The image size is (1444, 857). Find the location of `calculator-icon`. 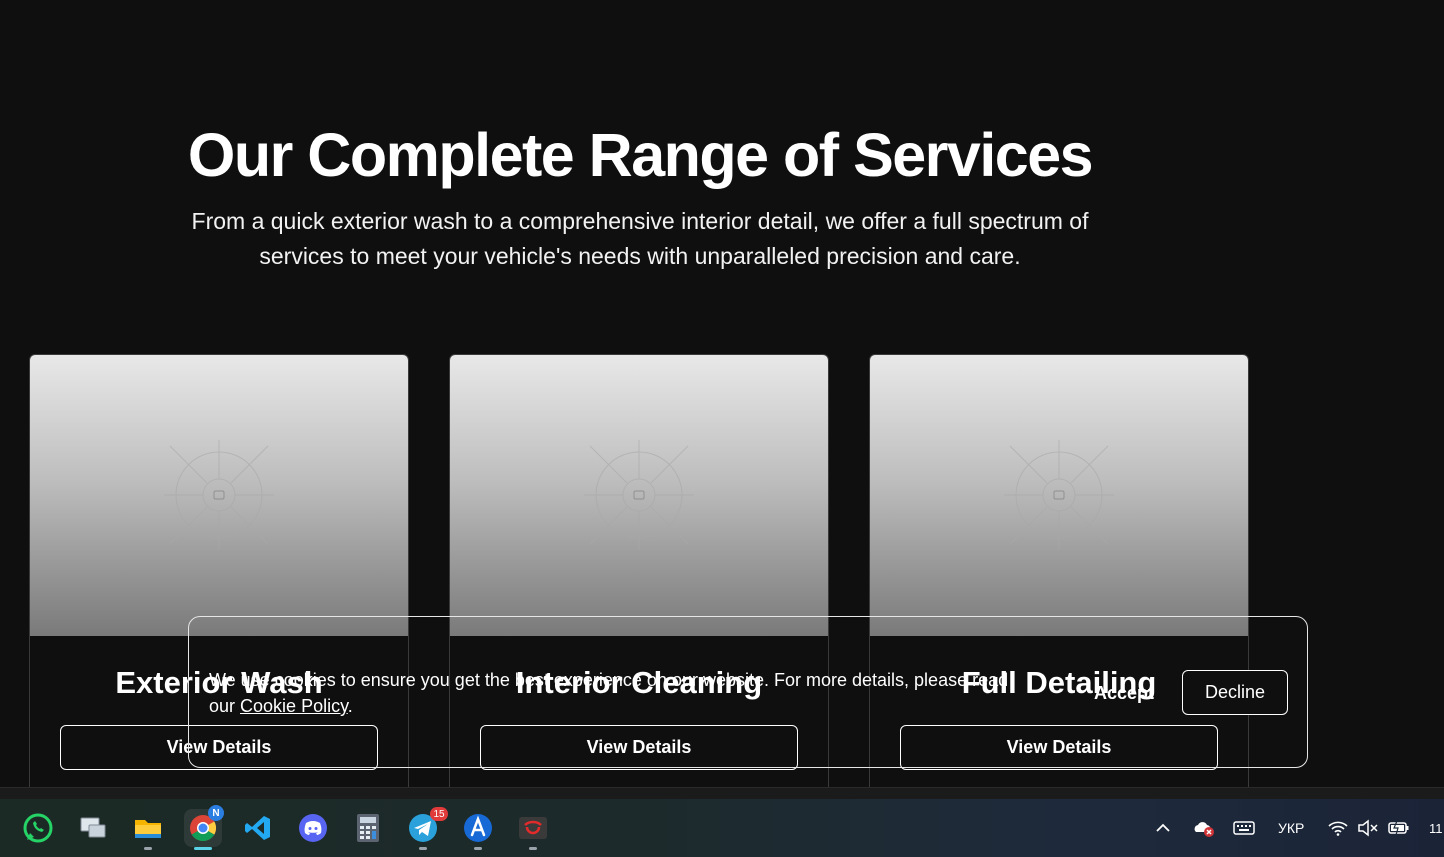

calculator-icon is located at coordinates (368, 828).